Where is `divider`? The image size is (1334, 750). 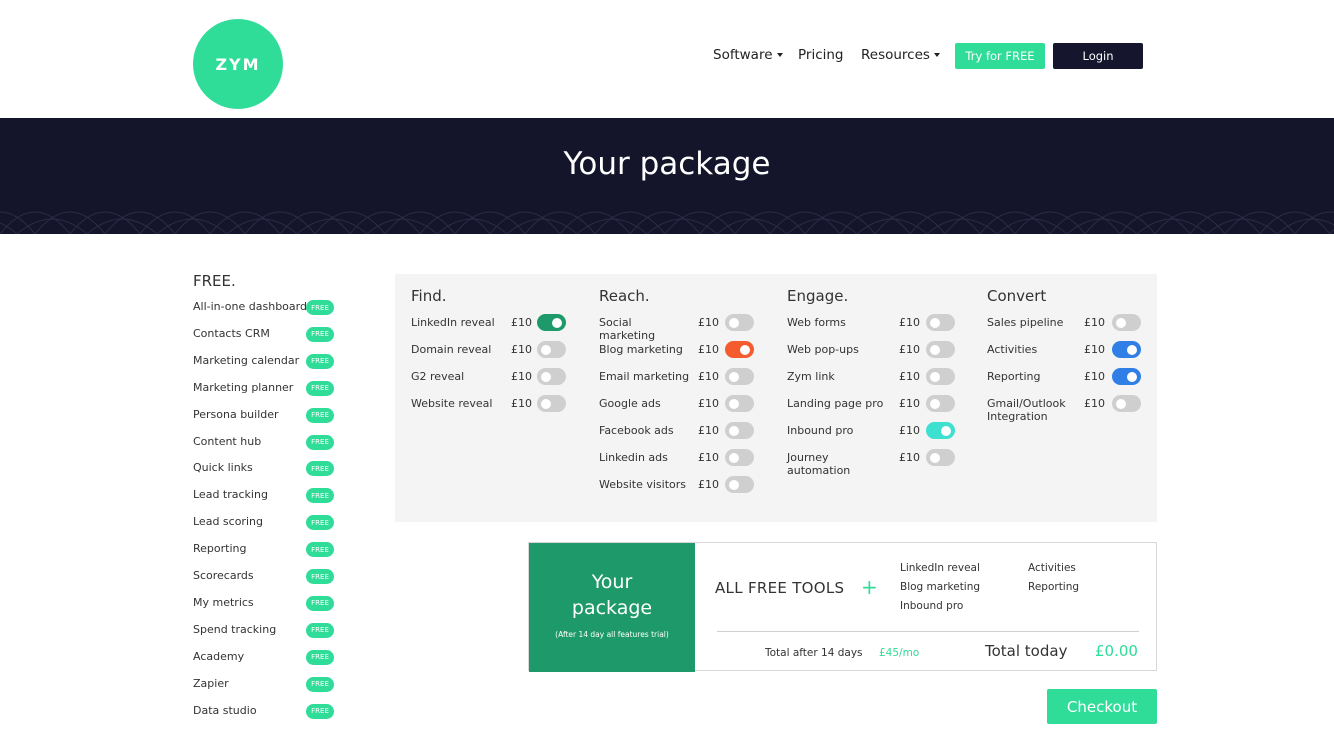 divider is located at coordinates (928, 631).